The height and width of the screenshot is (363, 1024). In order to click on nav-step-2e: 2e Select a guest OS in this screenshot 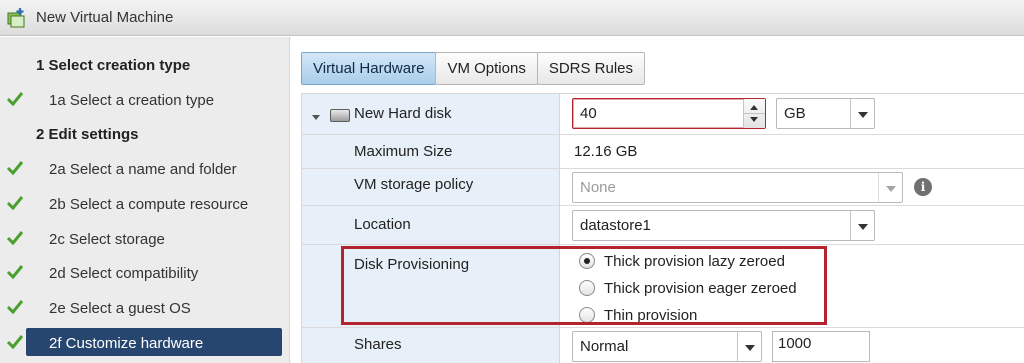, I will do `click(145, 308)`.